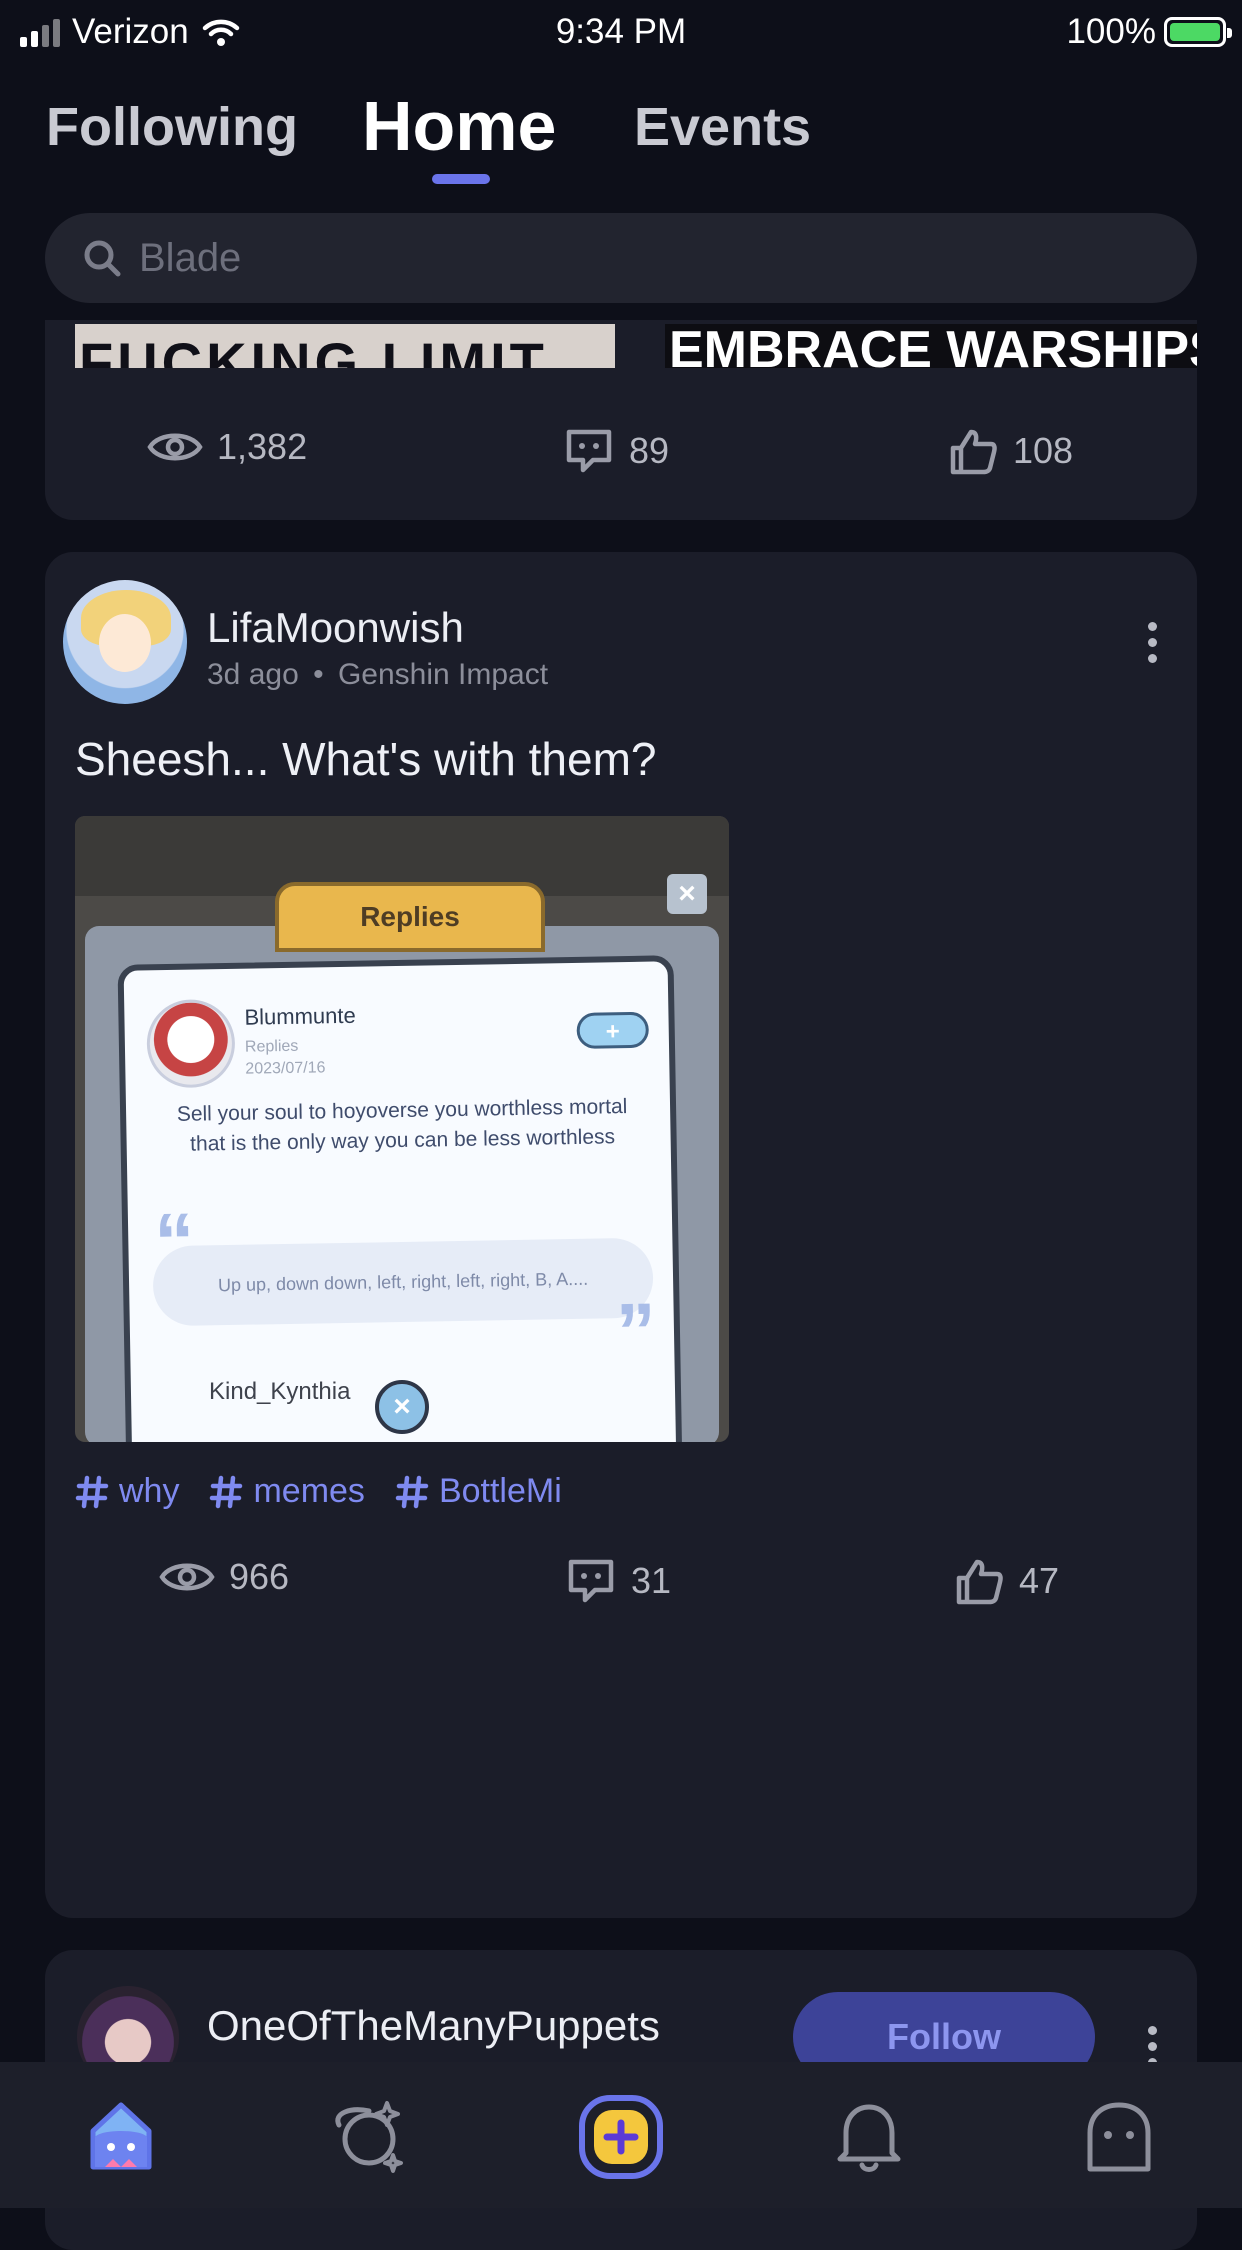  Describe the element at coordinates (1043, 450) in the screenshot. I see `likes-count: 108` at that location.